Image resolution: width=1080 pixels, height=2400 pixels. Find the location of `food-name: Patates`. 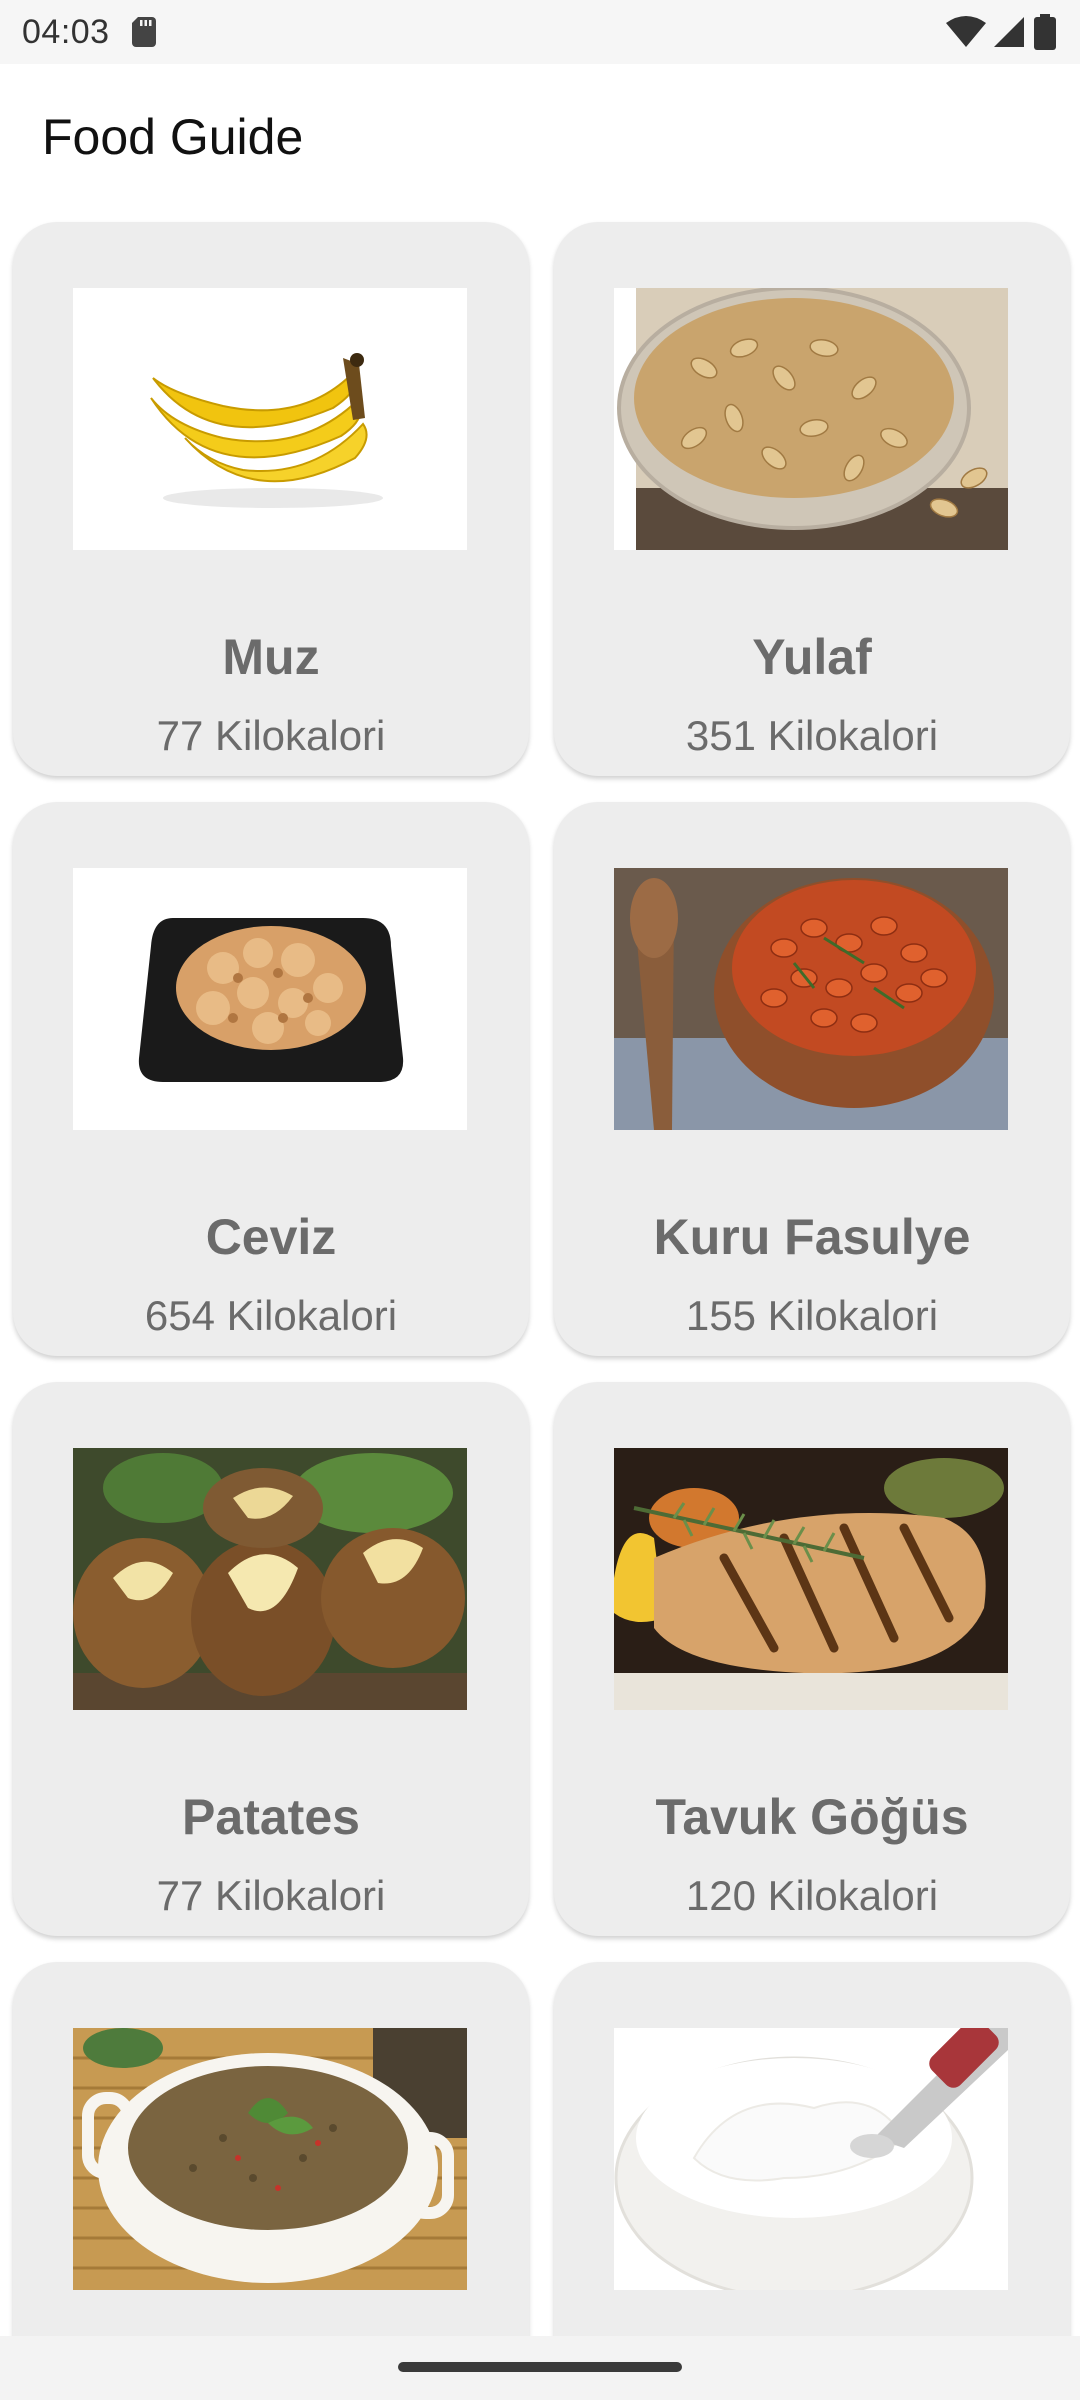

food-name: Patates is located at coordinates (271, 1817).